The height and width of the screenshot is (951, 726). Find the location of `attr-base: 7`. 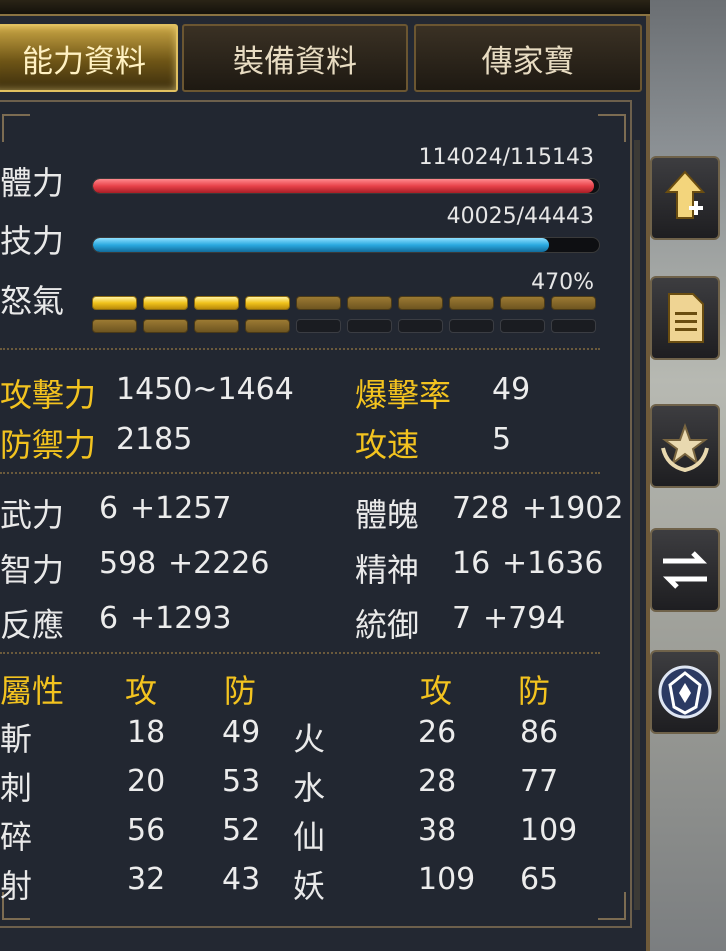

attr-base: 7 is located at coordinates (462, 618).